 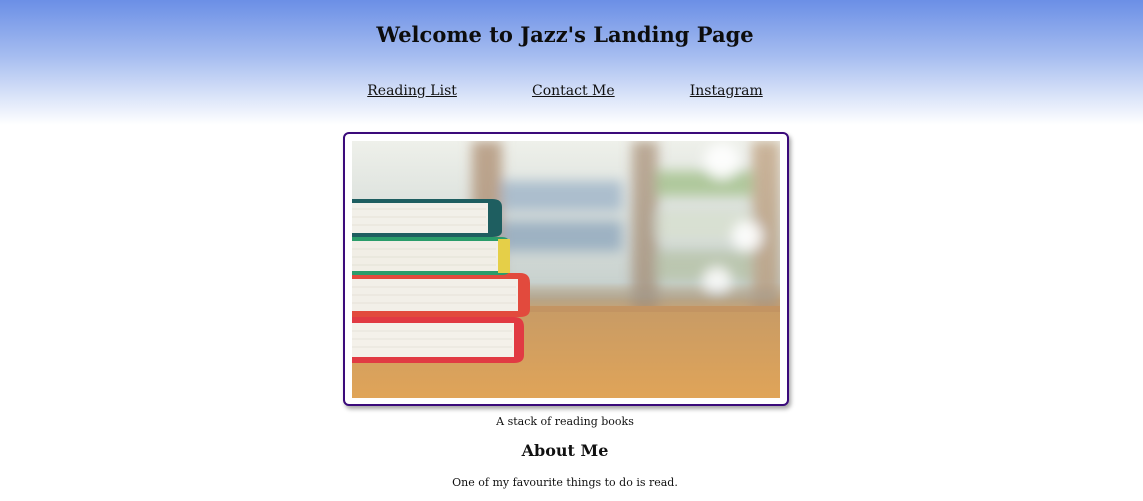 What do you see at coordinates (565, 450) in the screenshot?
I see `about-heading: About Me` at bounding box center [565, 450].